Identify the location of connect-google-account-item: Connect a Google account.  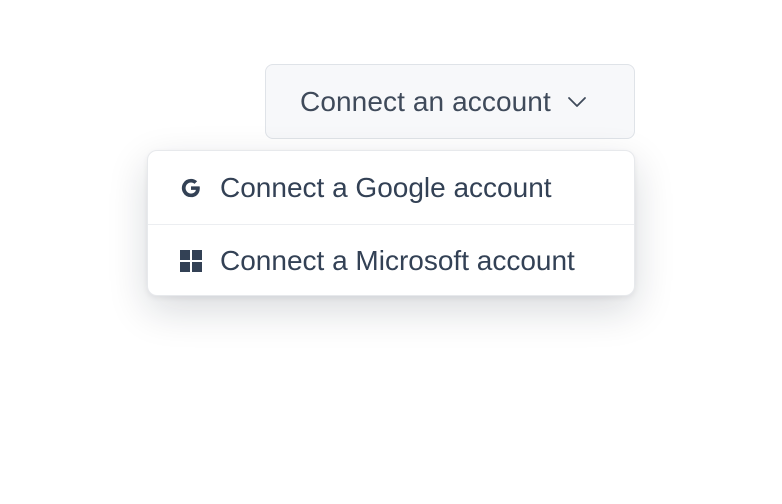
(391, 187).